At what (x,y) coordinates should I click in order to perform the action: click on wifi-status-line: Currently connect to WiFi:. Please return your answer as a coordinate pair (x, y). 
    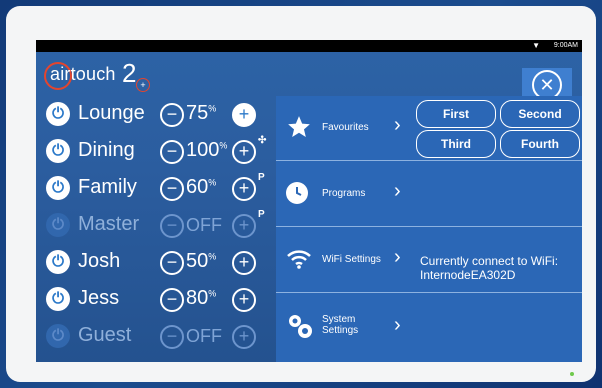
    Looking at the image, I should click on (489, 261).